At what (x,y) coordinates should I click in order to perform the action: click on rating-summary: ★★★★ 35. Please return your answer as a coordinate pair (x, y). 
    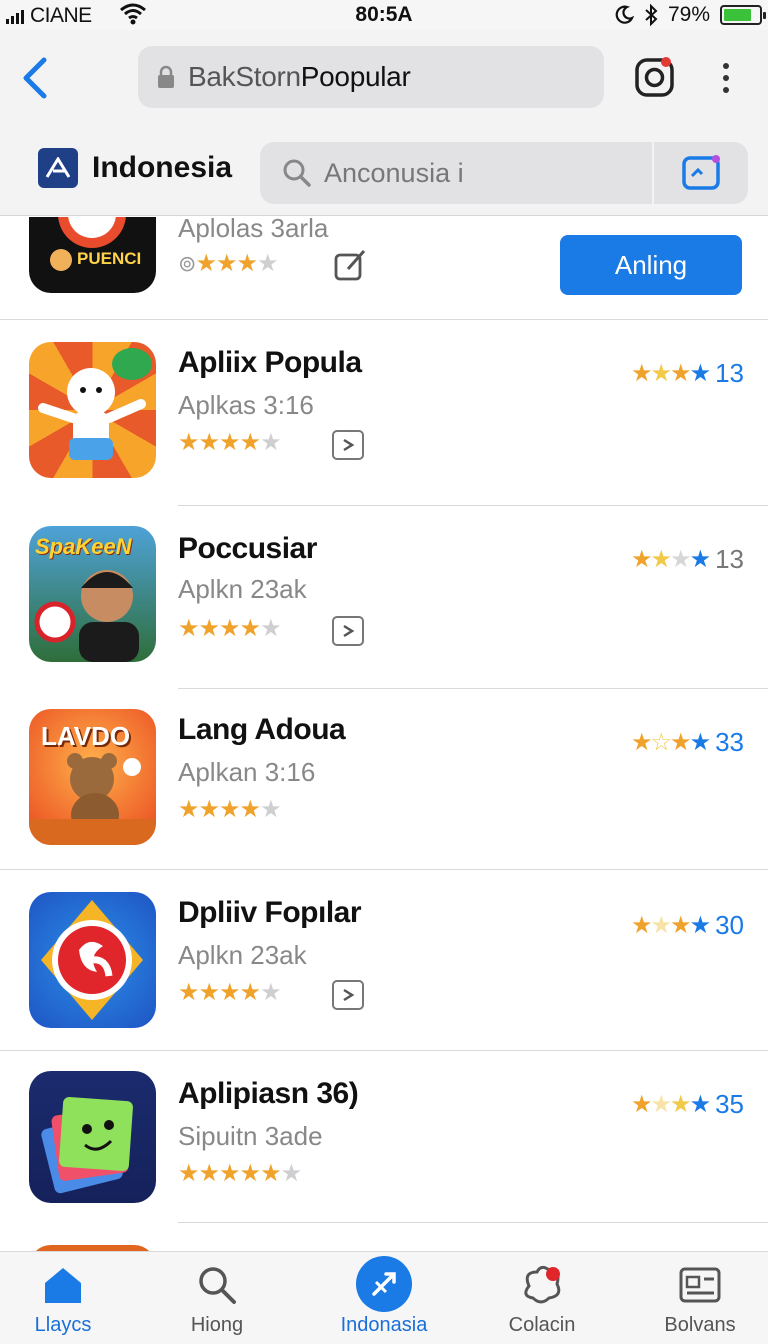
    Looking at the image, I should click on (687, 1104).